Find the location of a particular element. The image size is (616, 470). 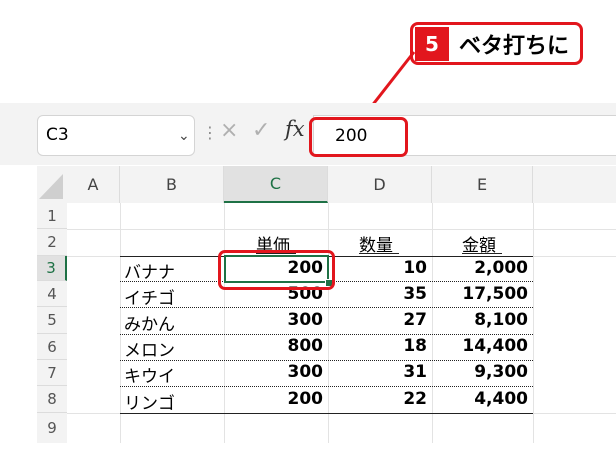

item-qty: 27 is located at coordinates (377, 320).